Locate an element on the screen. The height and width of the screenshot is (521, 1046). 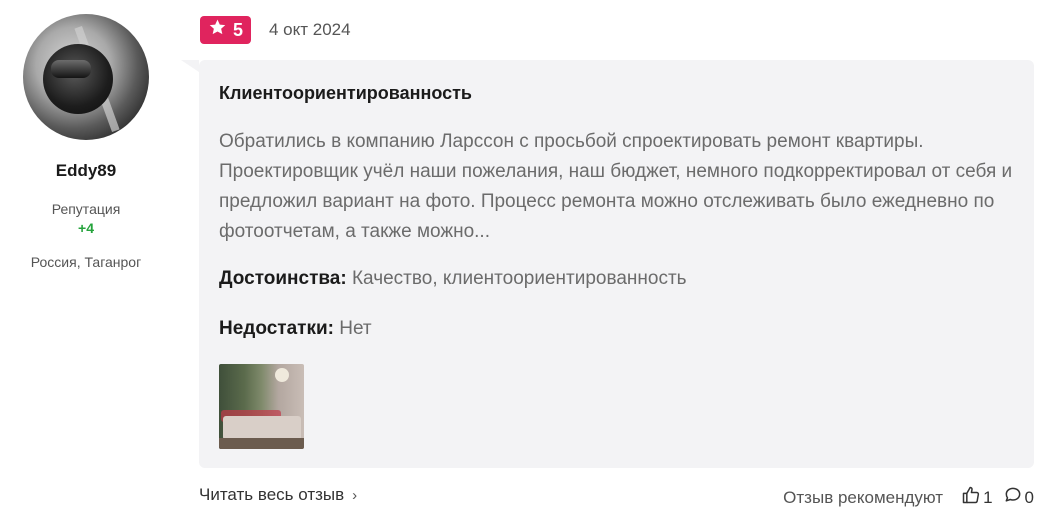
author-location: Россия, Таганрог is located at coordinates (86, 262).